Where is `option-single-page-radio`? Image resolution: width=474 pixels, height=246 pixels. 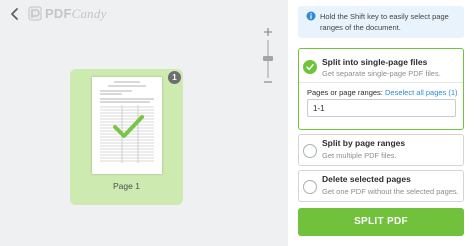 option-single-page-radio is located at coordinates (310, 67).